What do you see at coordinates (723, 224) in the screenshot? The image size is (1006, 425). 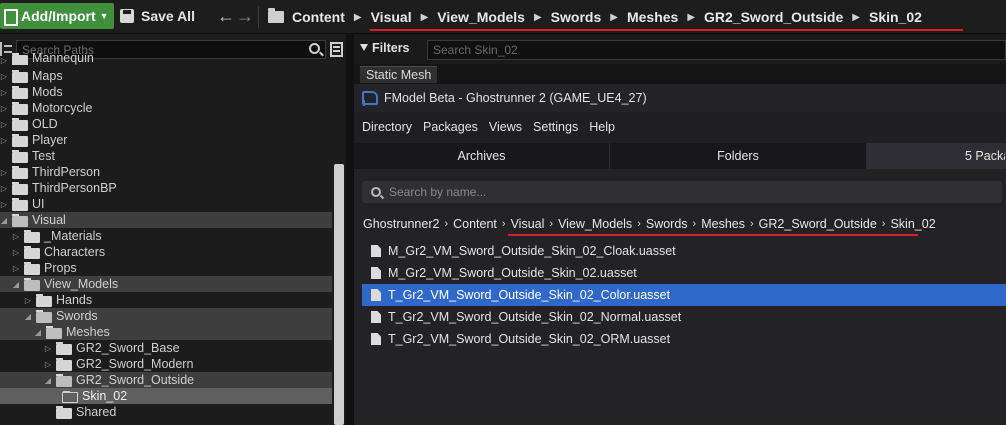 I see `fm-crumb-meshes: Meshes` at bounding box center [723, 224].